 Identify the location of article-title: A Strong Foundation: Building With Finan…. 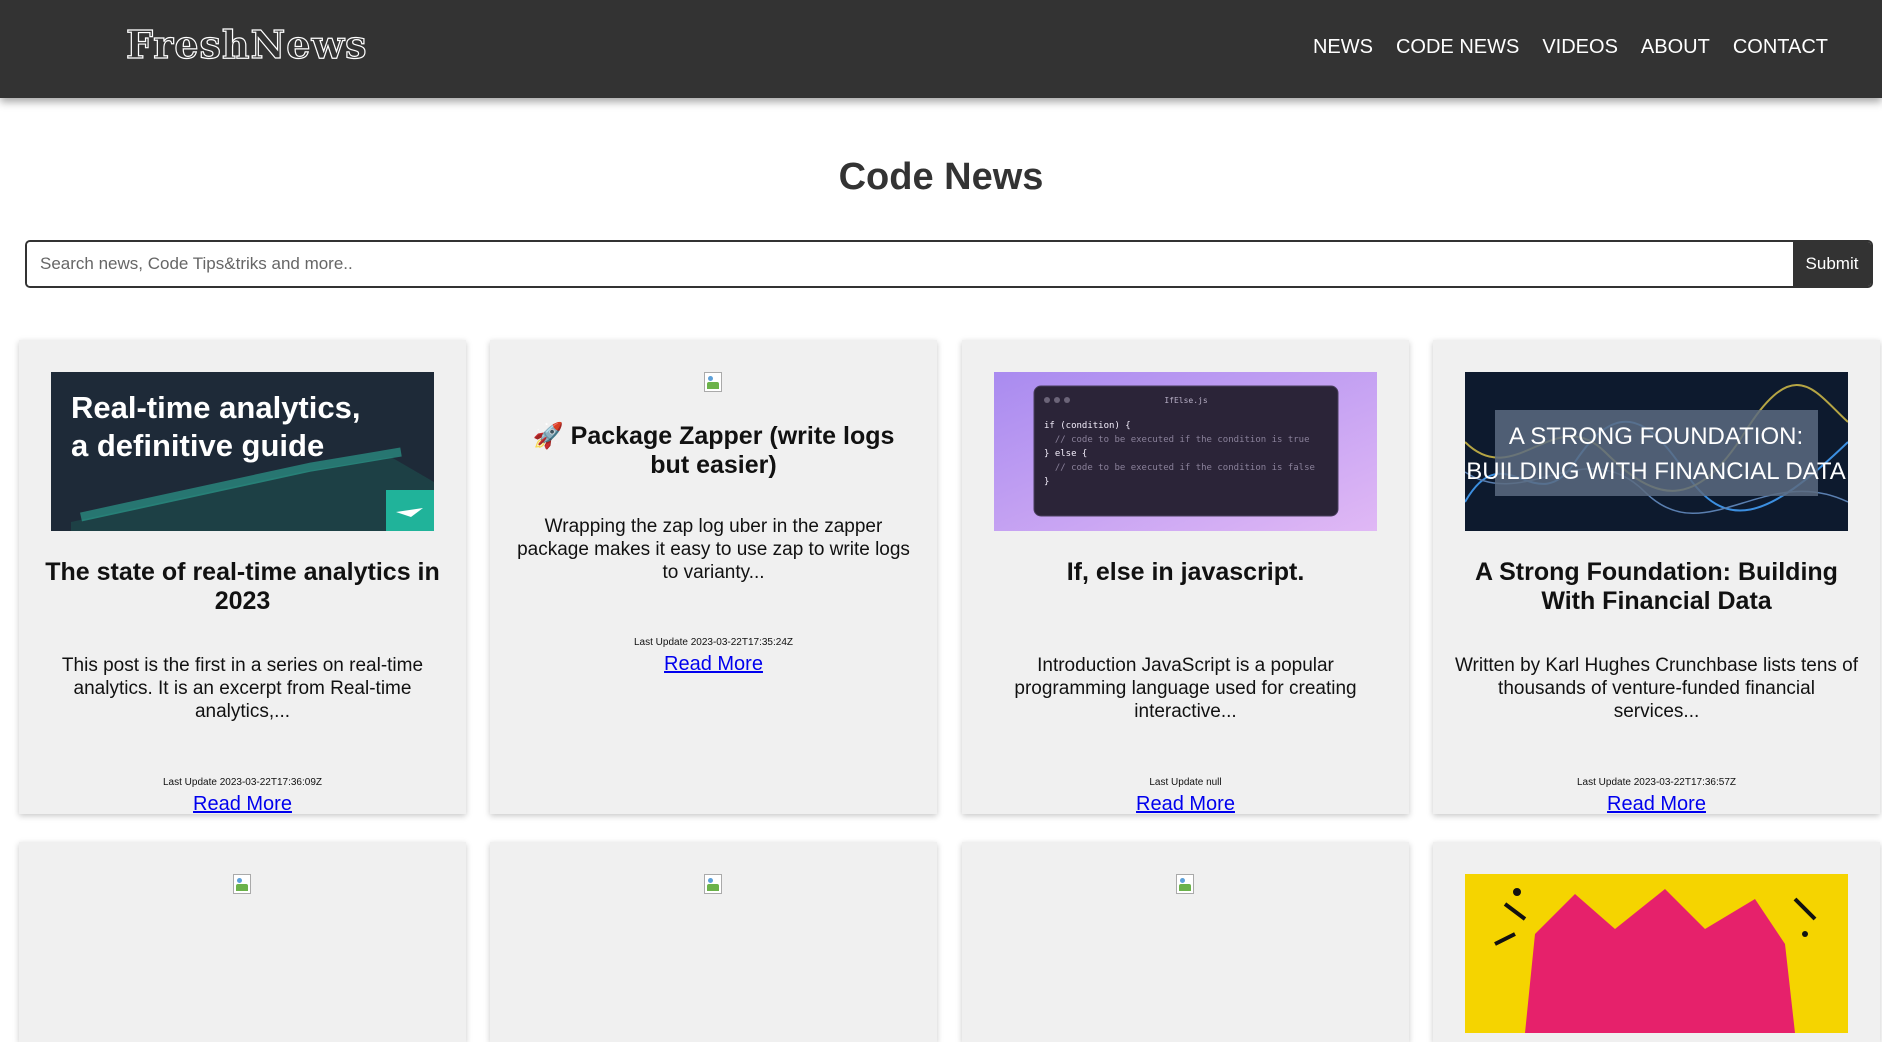
(1656, 586).